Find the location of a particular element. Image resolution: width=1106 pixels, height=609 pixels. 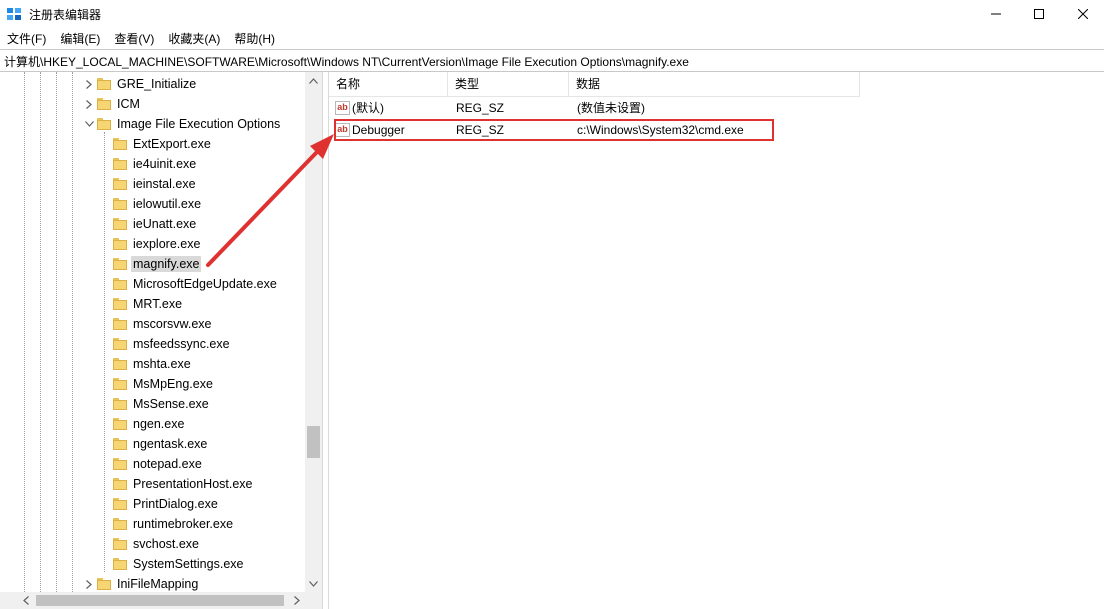

tree-item-label: GRE_Initialize is located at coordinates (157, 84).